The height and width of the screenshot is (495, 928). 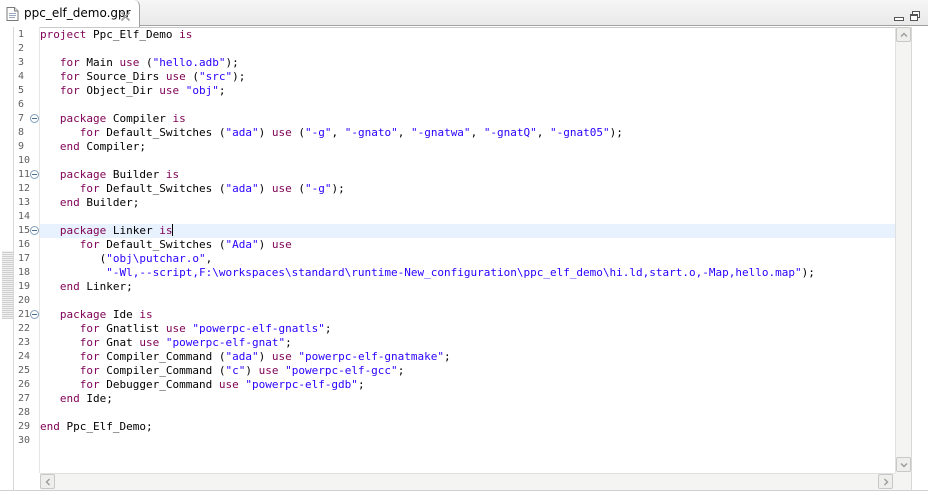 What do you see at coordinates (467, 245) in the screenshot?
I see `code-line: for Default_Switches ("Ada") use` at bounding box center [467, 245].